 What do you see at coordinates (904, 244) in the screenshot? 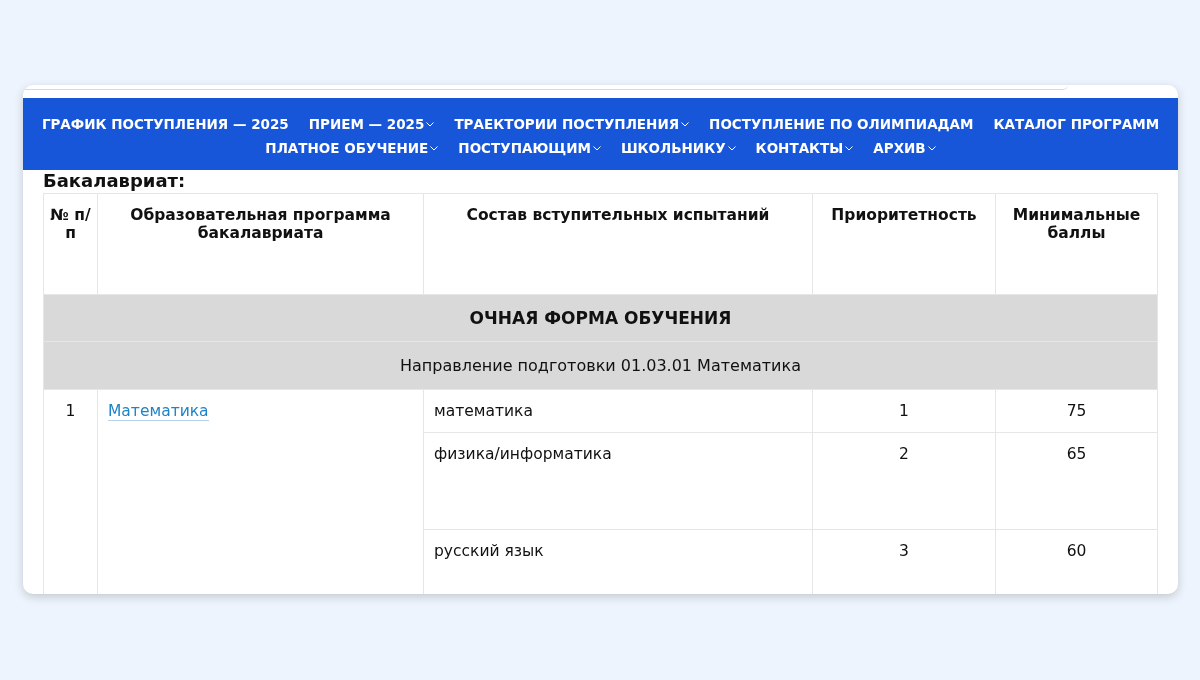
I see `column-header: Приоритетность` at bounding box center [904, 244].